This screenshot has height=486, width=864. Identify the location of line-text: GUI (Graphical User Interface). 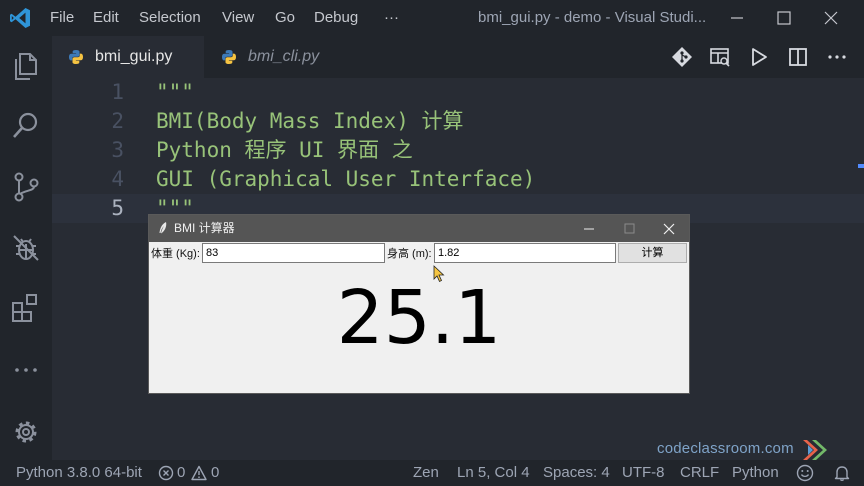
(346, 179).